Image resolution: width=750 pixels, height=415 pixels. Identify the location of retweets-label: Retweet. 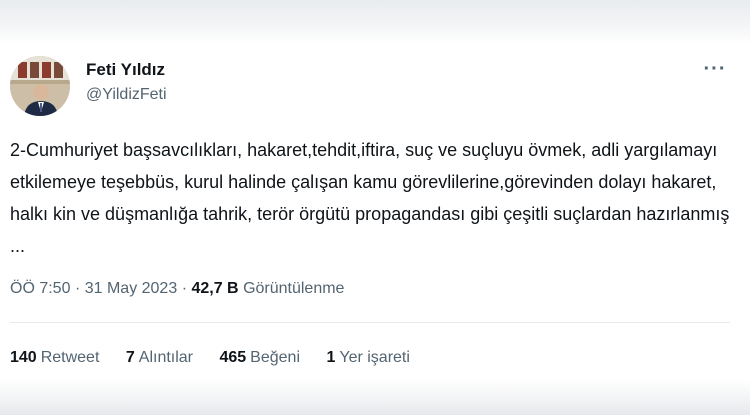
(70, 357).